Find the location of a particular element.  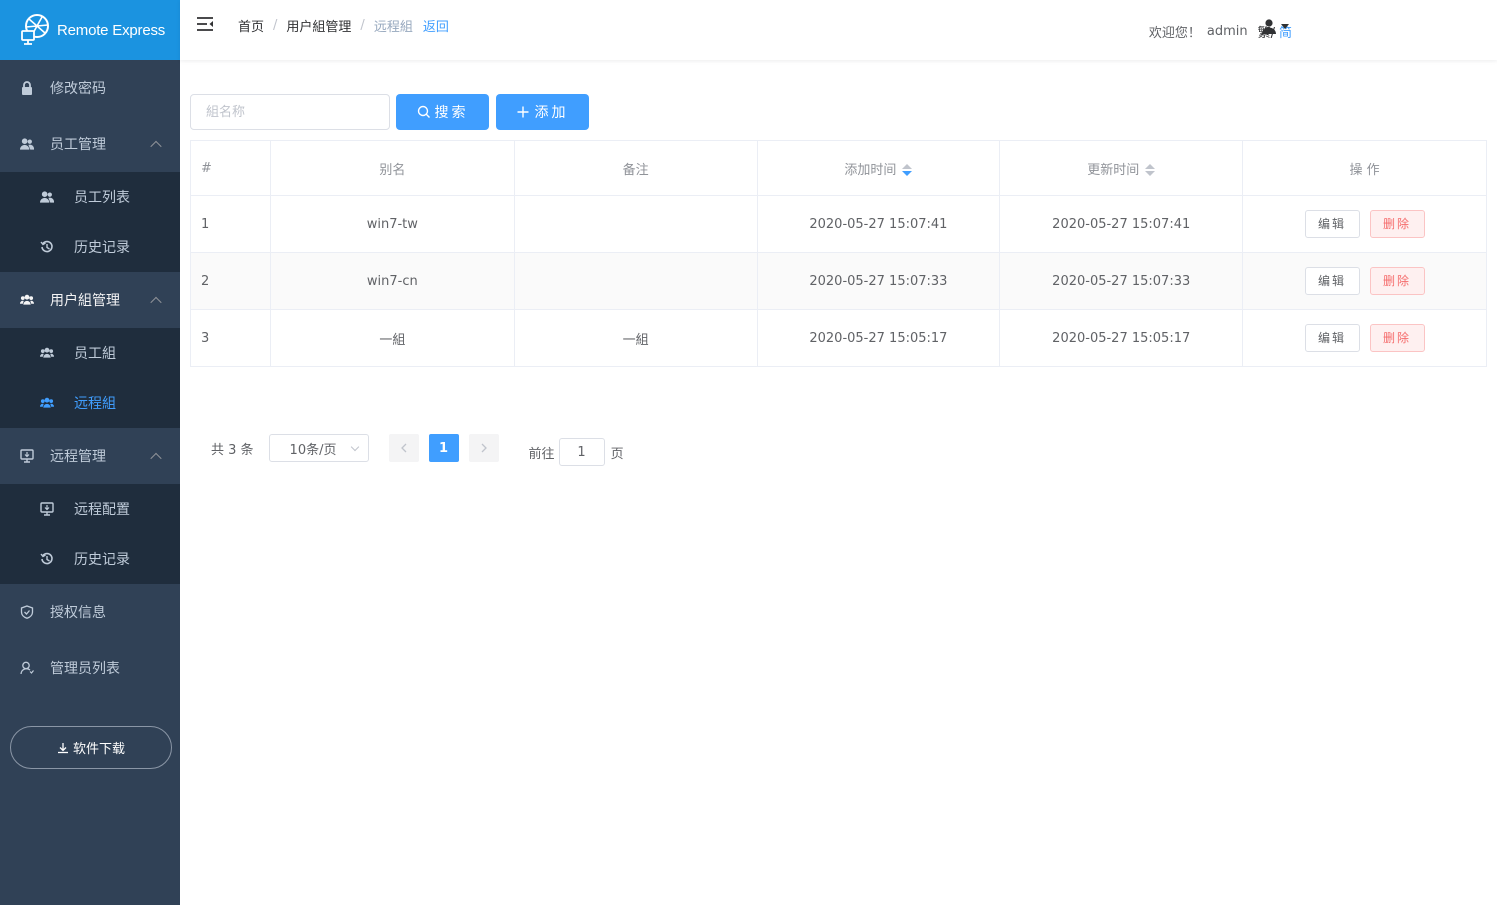

username: admin is located at coordinates (1227, 31).